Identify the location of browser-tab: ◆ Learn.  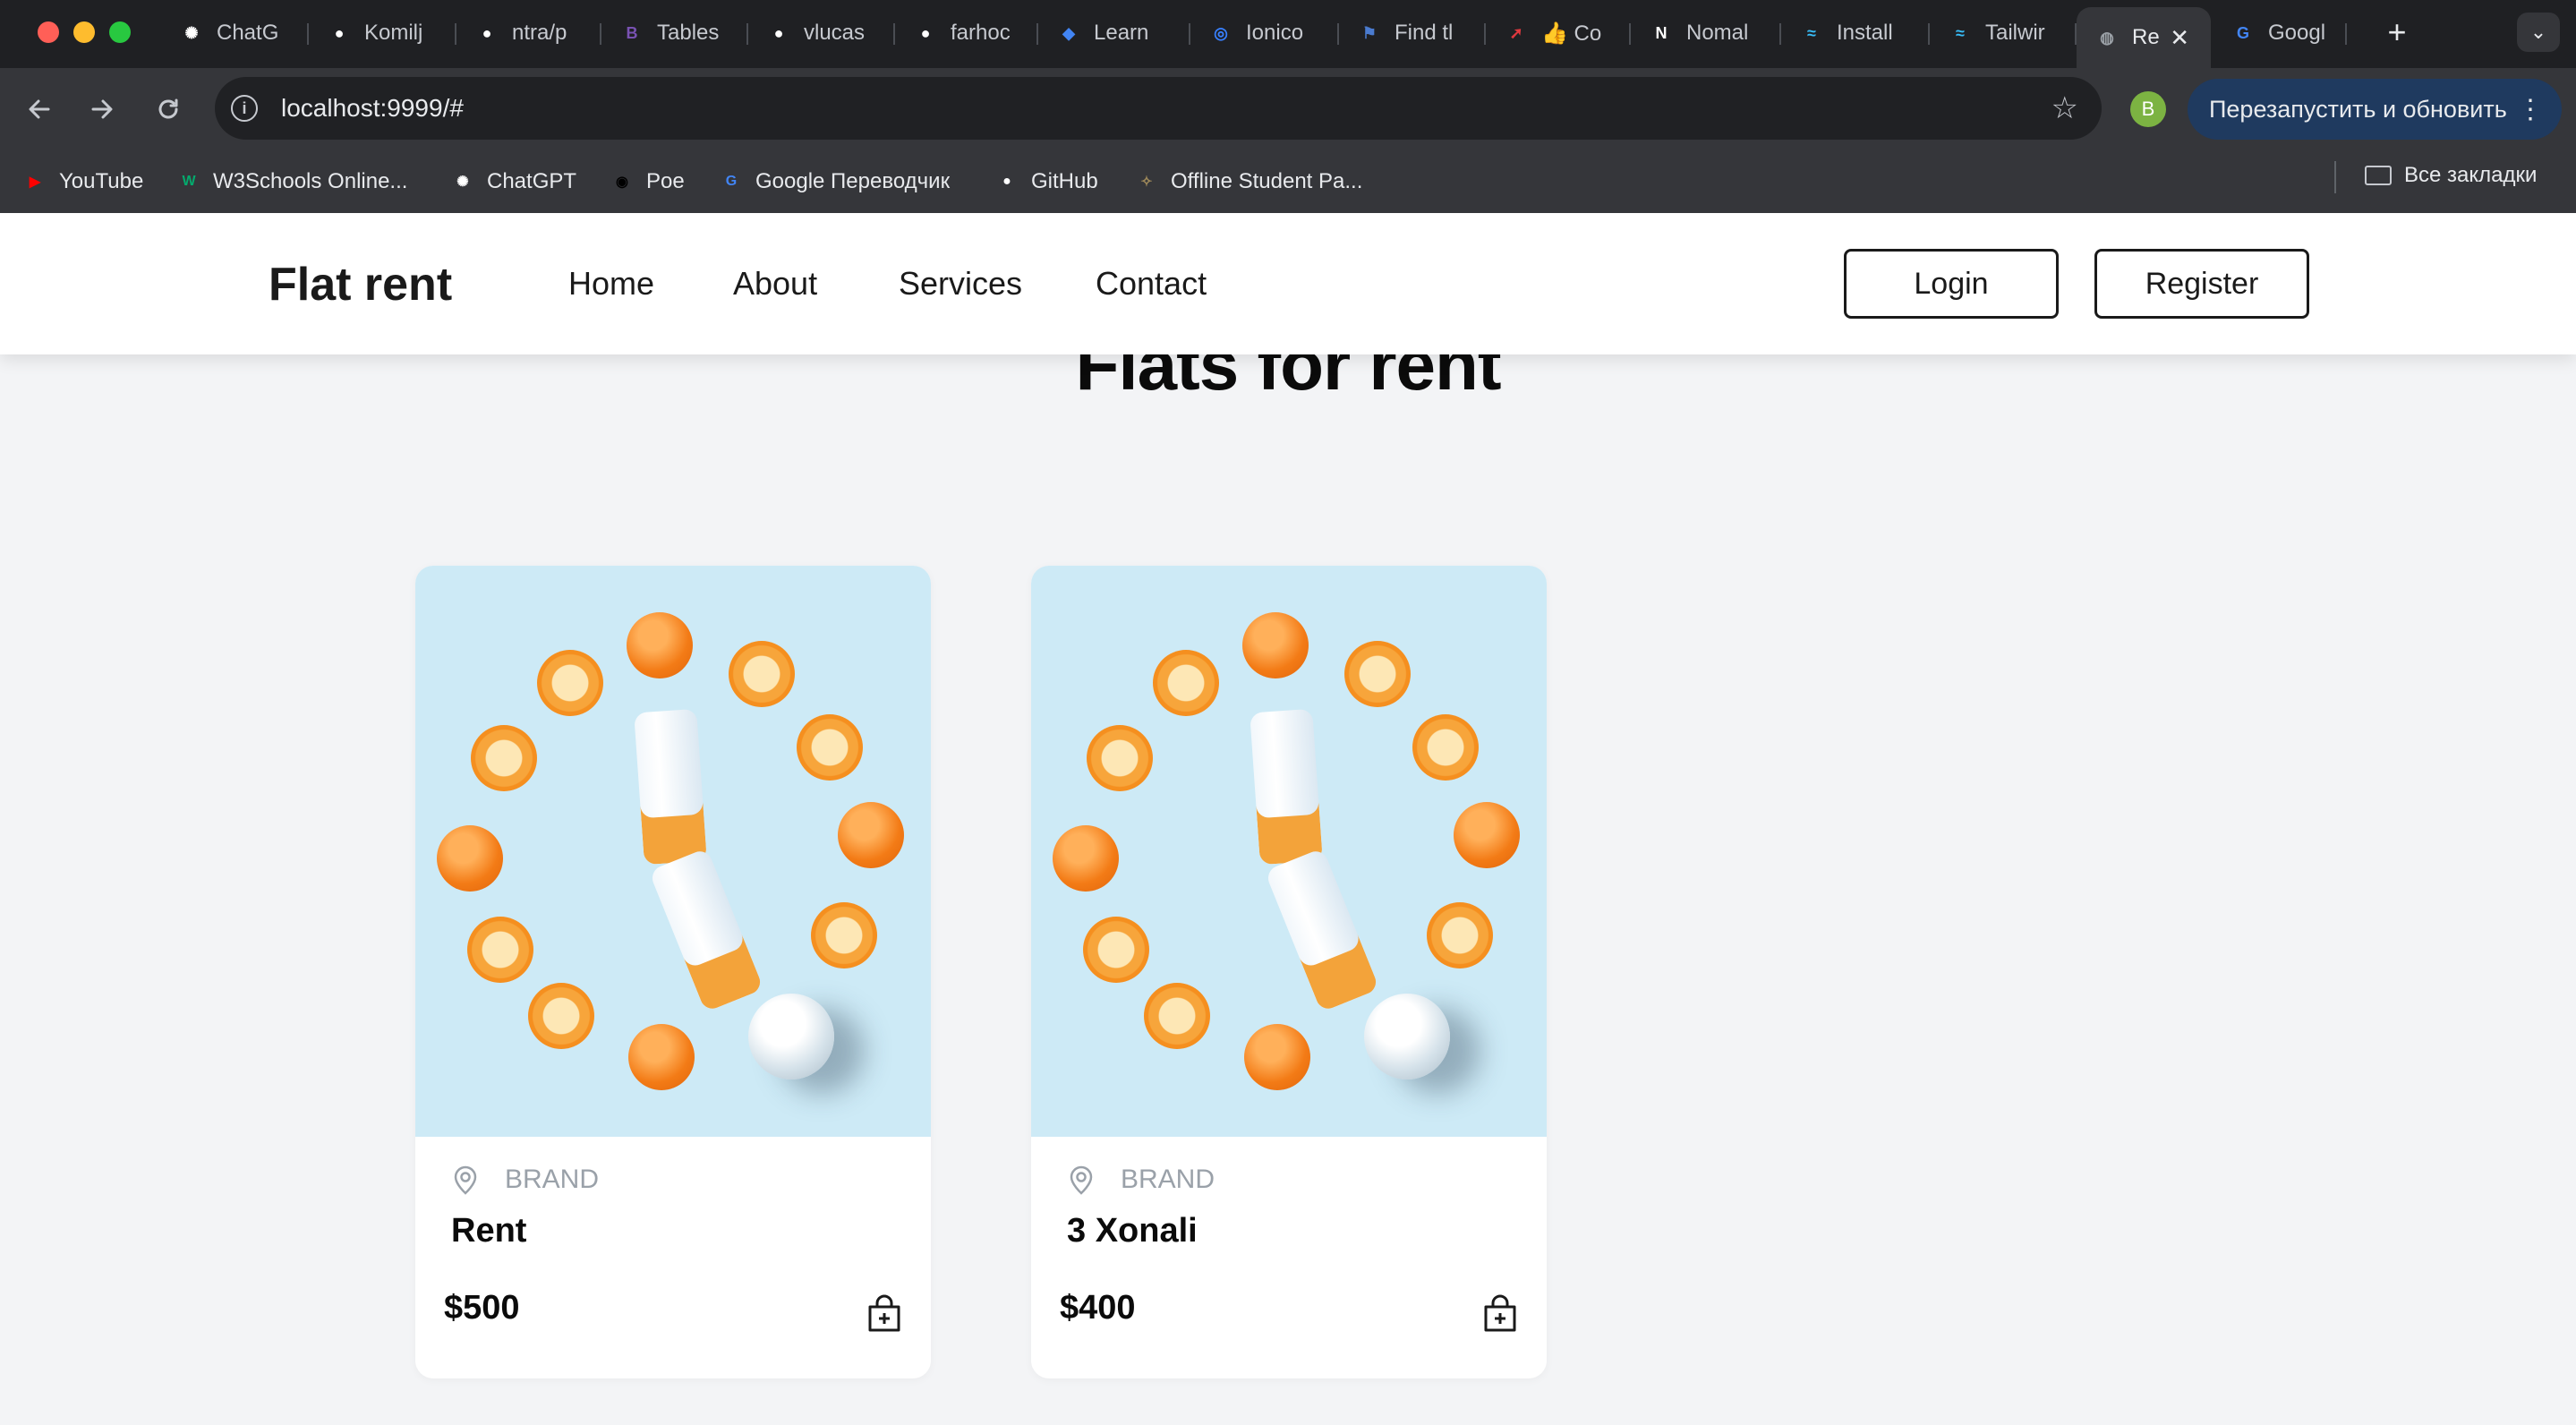
(1114, 33).